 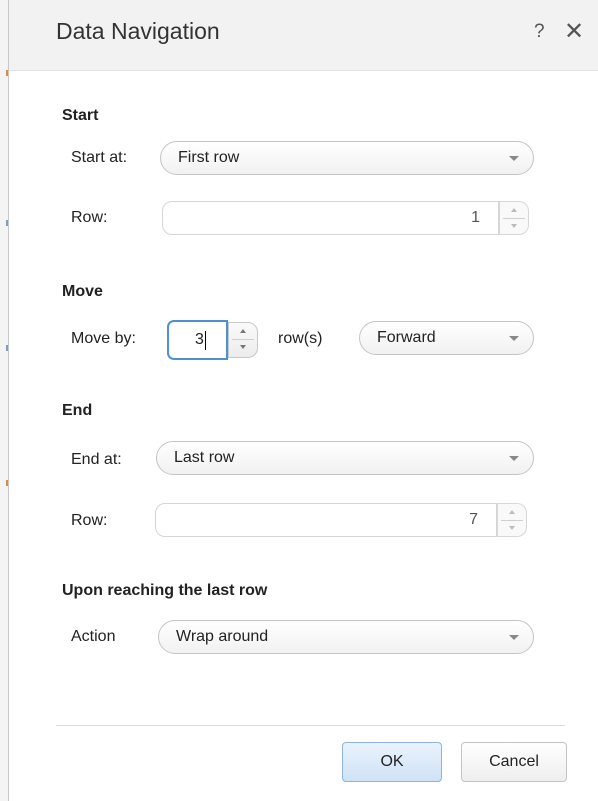 I want to click on end-row-spinner, so click(x=512, y=520).